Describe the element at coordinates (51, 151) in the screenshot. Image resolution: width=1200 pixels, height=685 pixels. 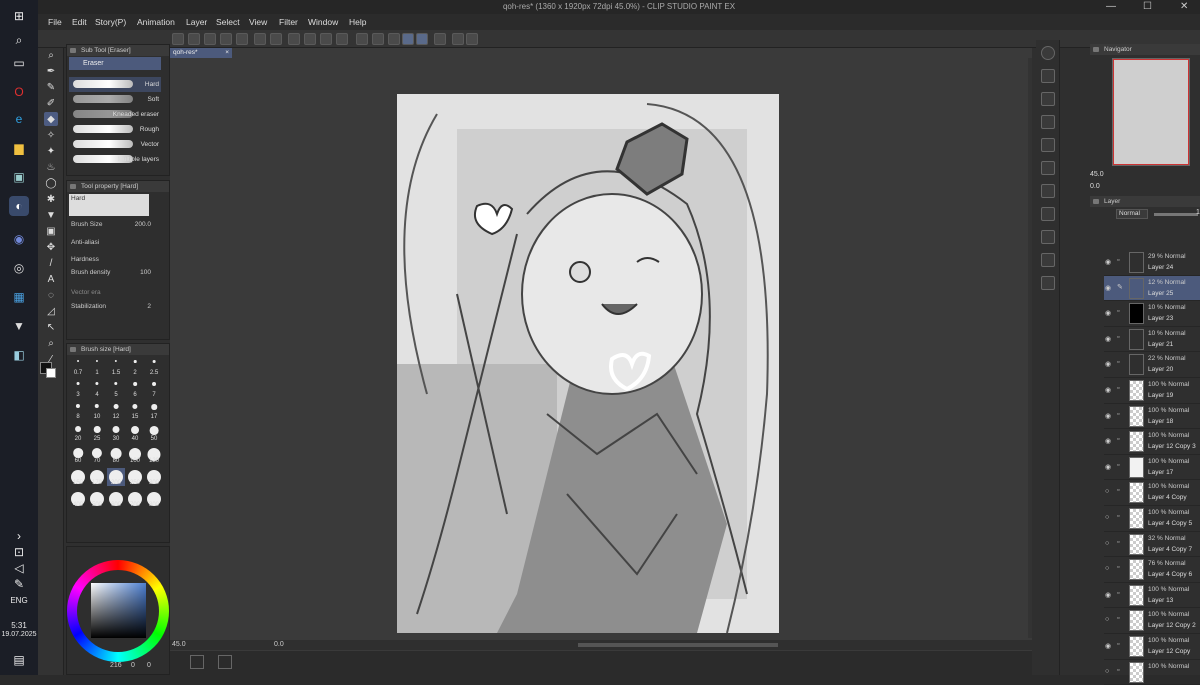
I see `blend-tool-icon: ✦` at that location.